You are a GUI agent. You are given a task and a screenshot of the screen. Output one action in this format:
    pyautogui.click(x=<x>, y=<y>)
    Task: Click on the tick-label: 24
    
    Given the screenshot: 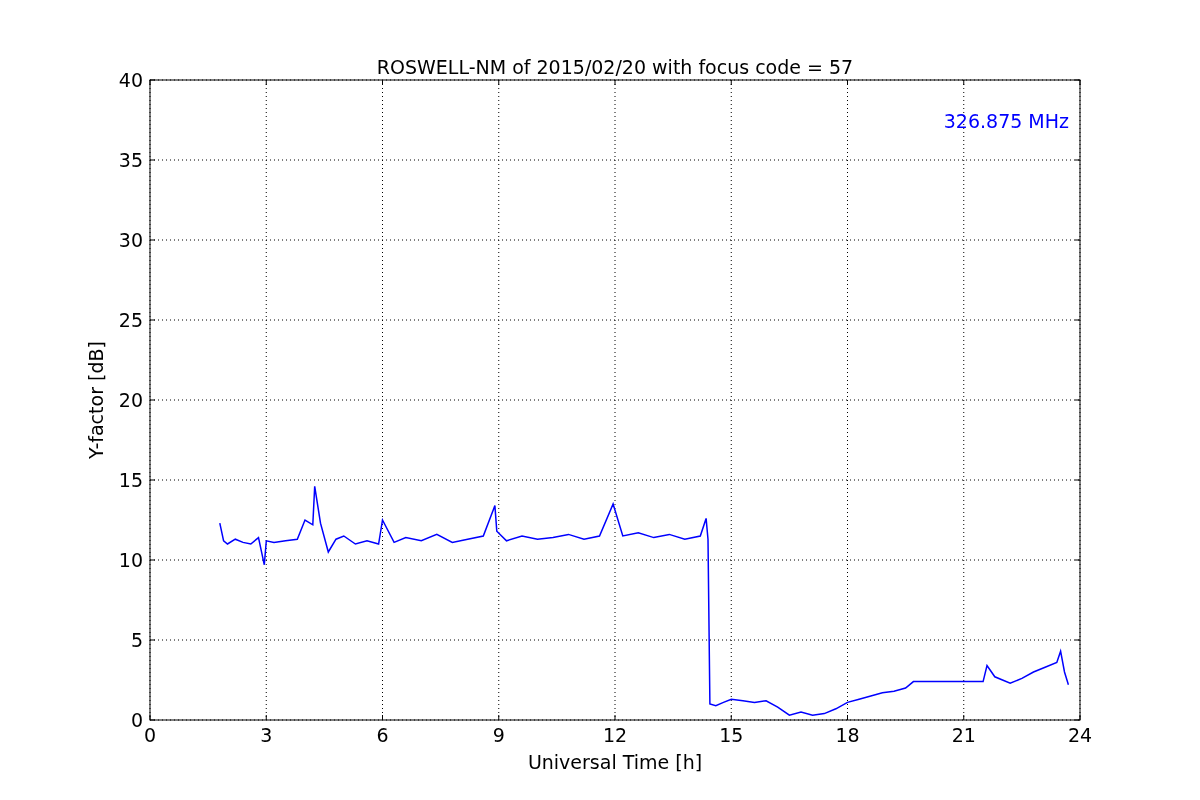 What is the action you would take?
    pyautogui.click(x=1080, y=735)
    